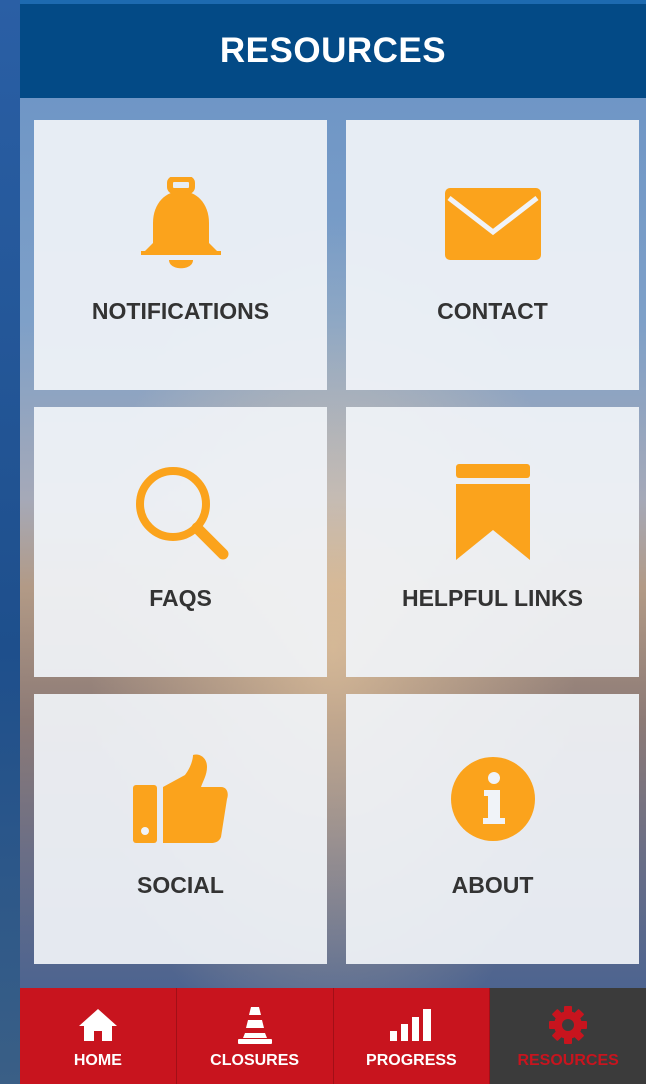  What do you see at coordinates (492, 885) in the screenshot?
I see `about-label: ABOUT` at bounding box center [492, 885].